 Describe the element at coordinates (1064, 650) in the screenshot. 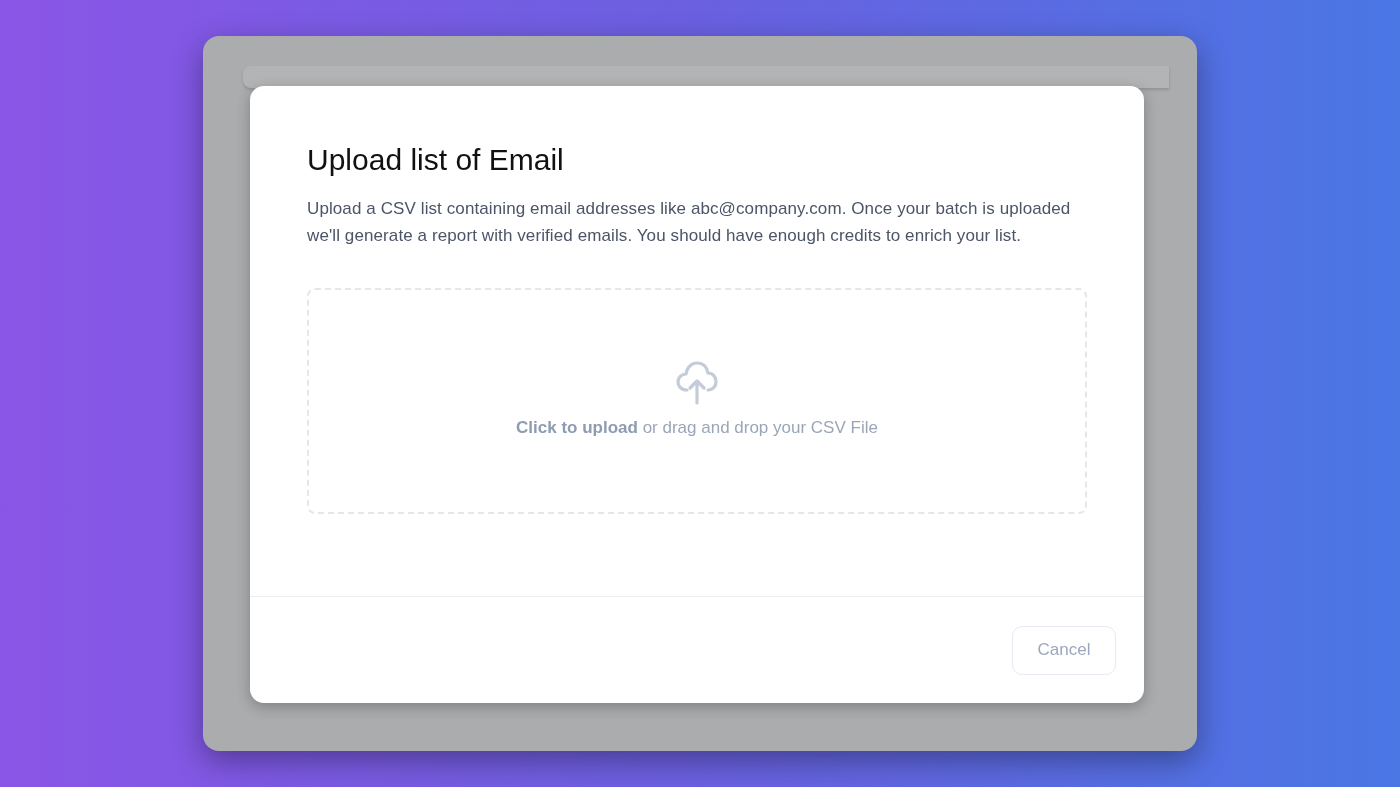

I see `cancel-button: Cancel` at that location.